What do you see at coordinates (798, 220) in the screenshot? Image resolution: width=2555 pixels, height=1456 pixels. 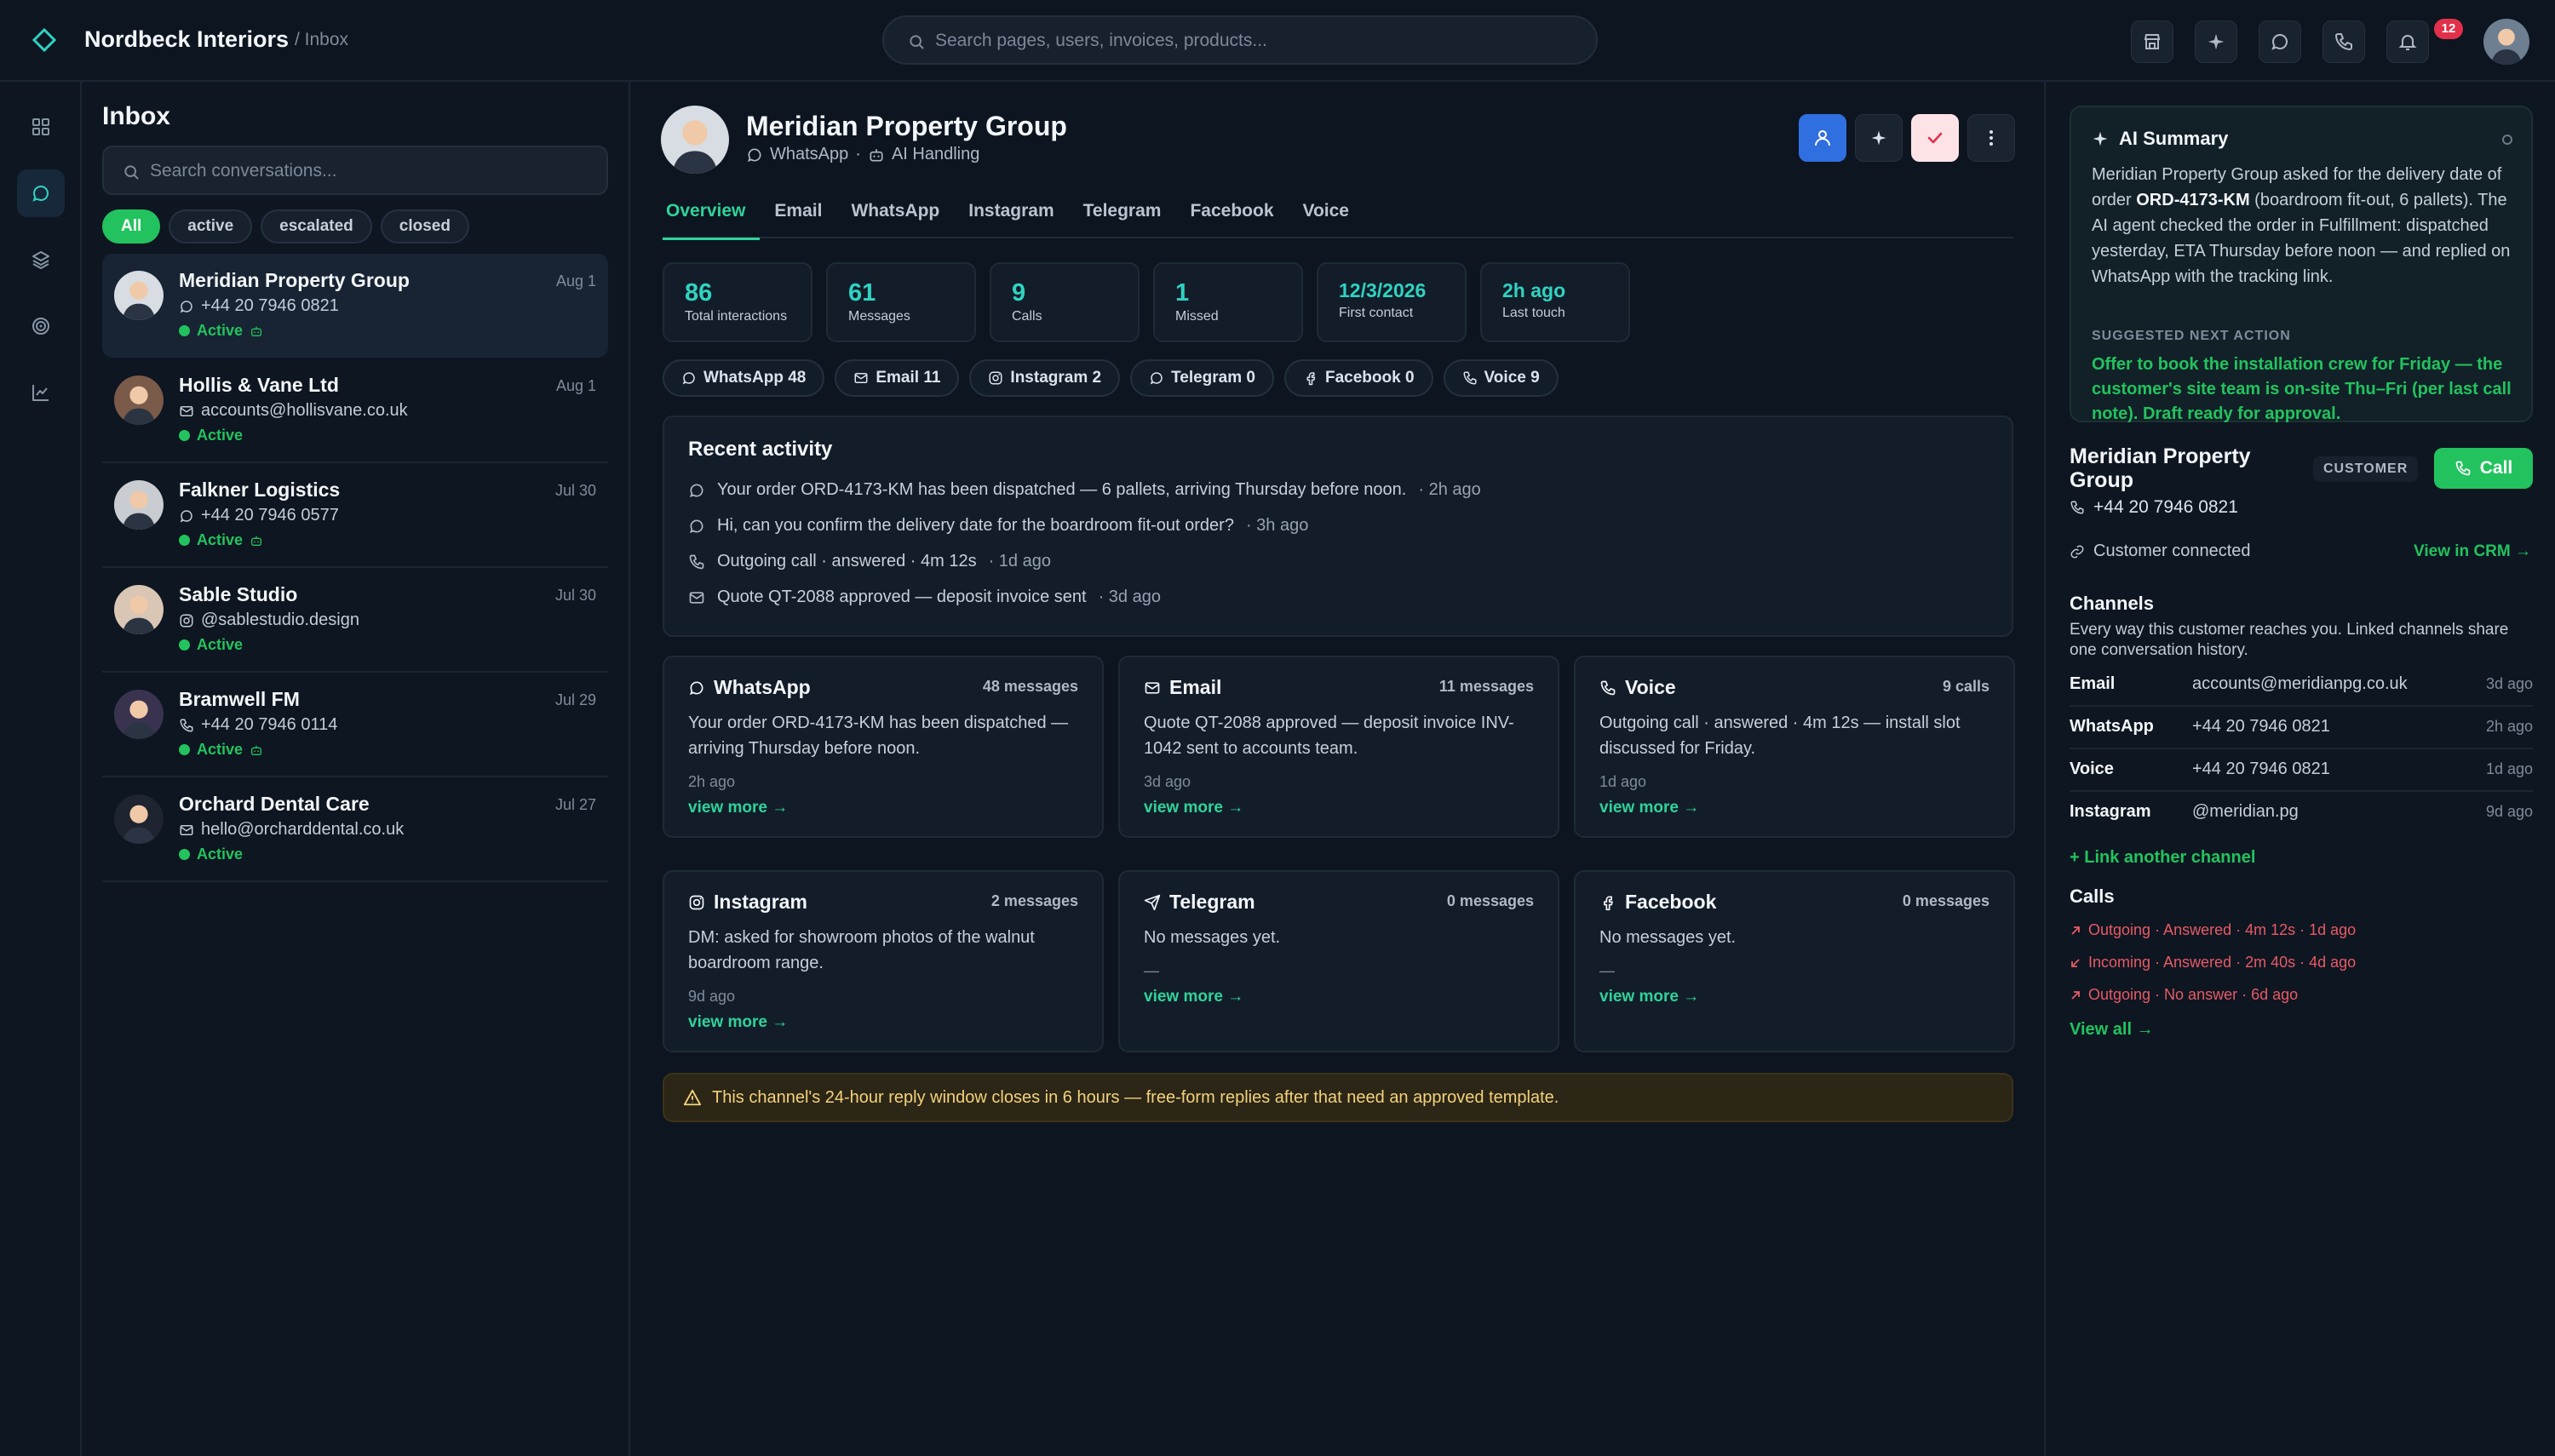 I see `tab-email: Email` at bounding box center [798, 220].